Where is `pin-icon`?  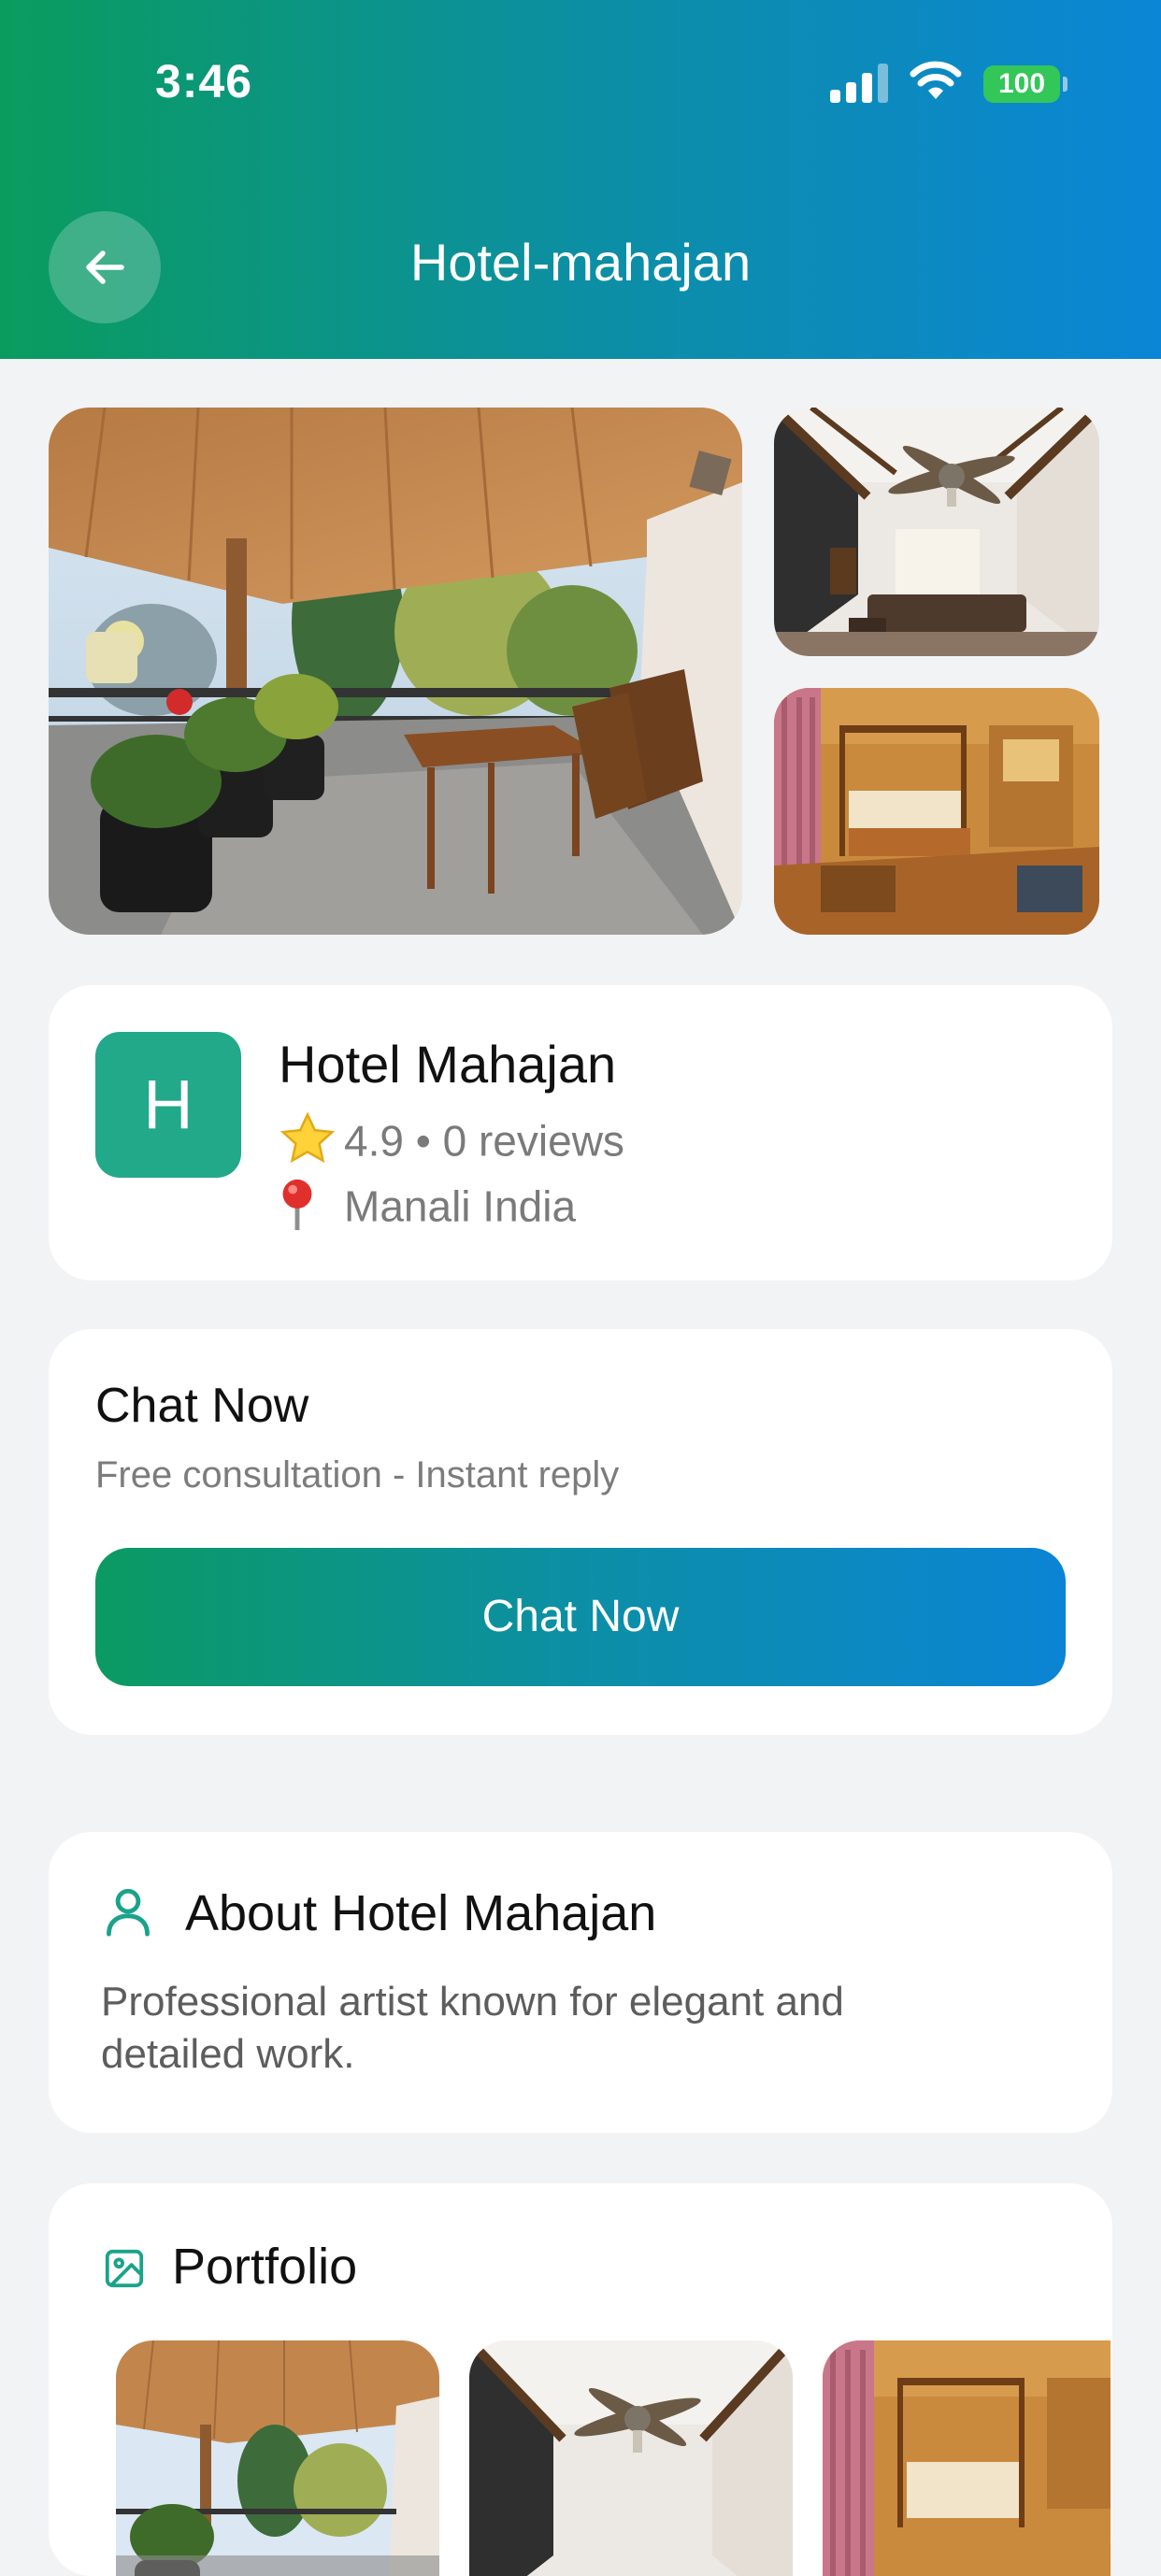 pin-icon is located at coordinates (311, 1210).